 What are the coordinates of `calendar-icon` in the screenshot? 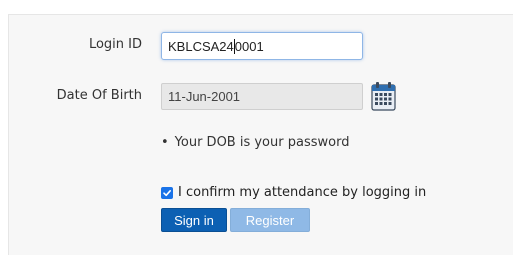 It's located at (383, 96).